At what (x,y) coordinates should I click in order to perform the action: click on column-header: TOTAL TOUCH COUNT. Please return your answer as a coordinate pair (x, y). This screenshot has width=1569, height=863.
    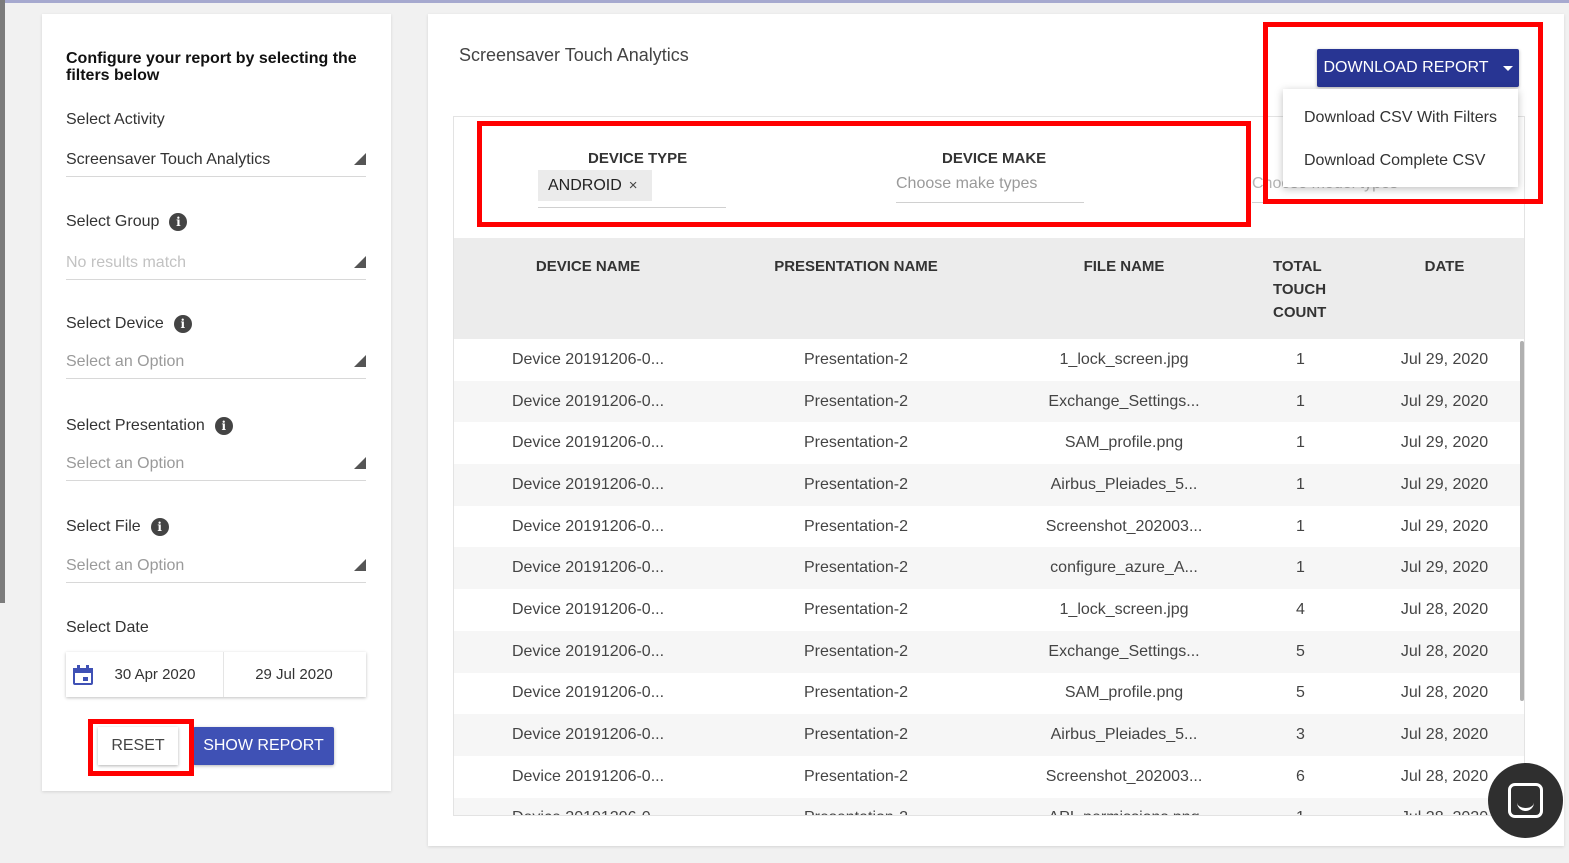
    Looking at the image, I should click on (1311, 288).